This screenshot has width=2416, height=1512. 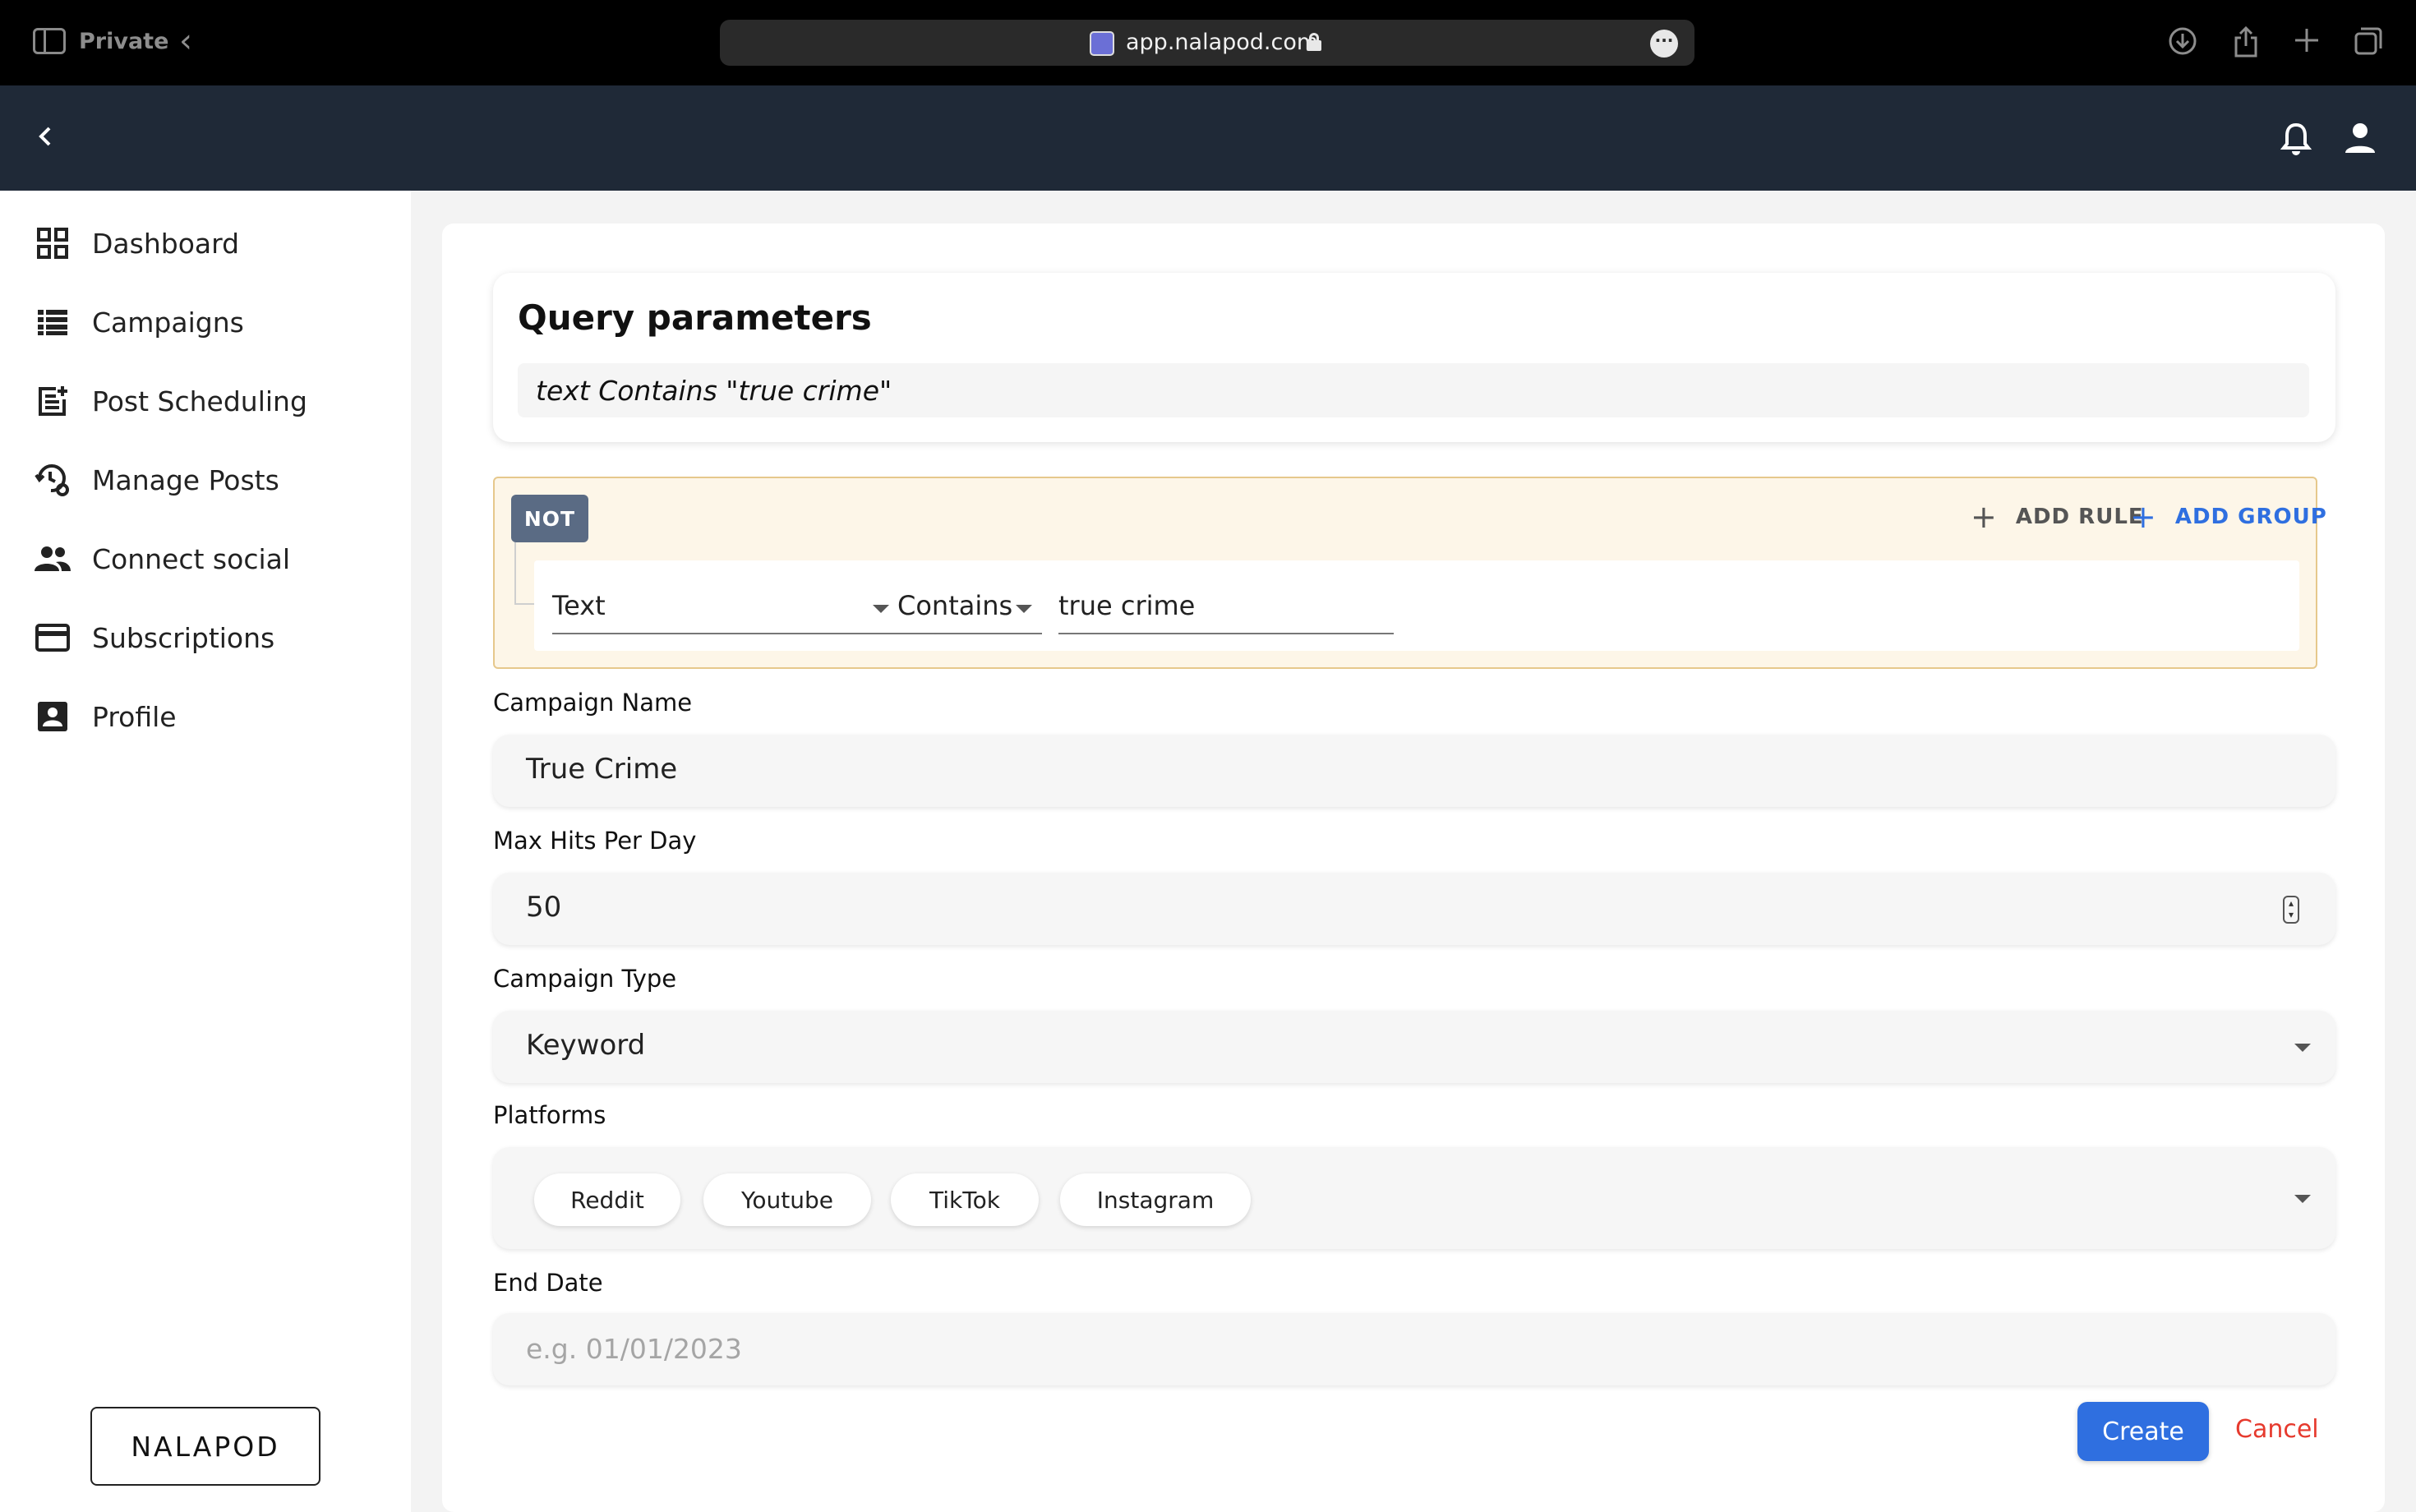 I want to click on list-icon, so click(x=52, y=322).